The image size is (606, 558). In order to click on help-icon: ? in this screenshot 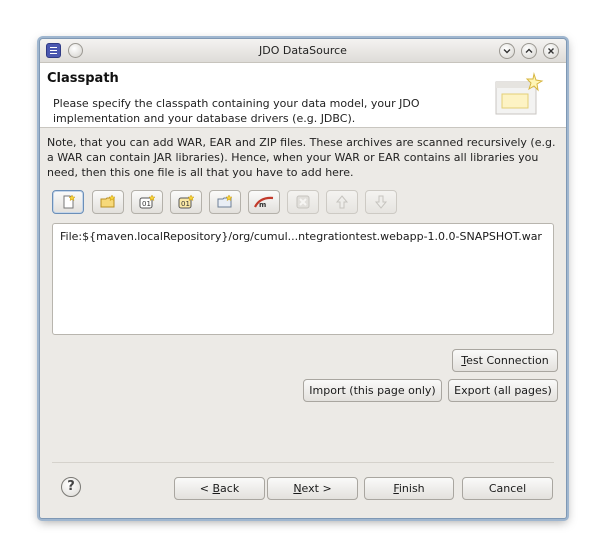, I will do `click(71, 487)`.